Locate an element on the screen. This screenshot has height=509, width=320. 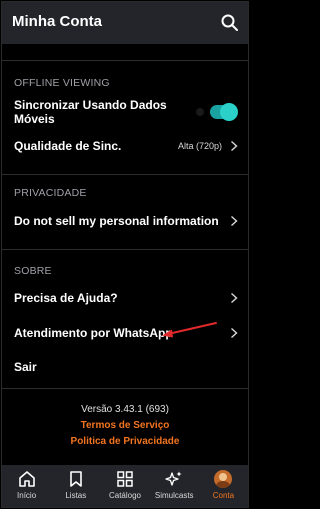
toggle-track-dot is located at coordinates (200, 112).